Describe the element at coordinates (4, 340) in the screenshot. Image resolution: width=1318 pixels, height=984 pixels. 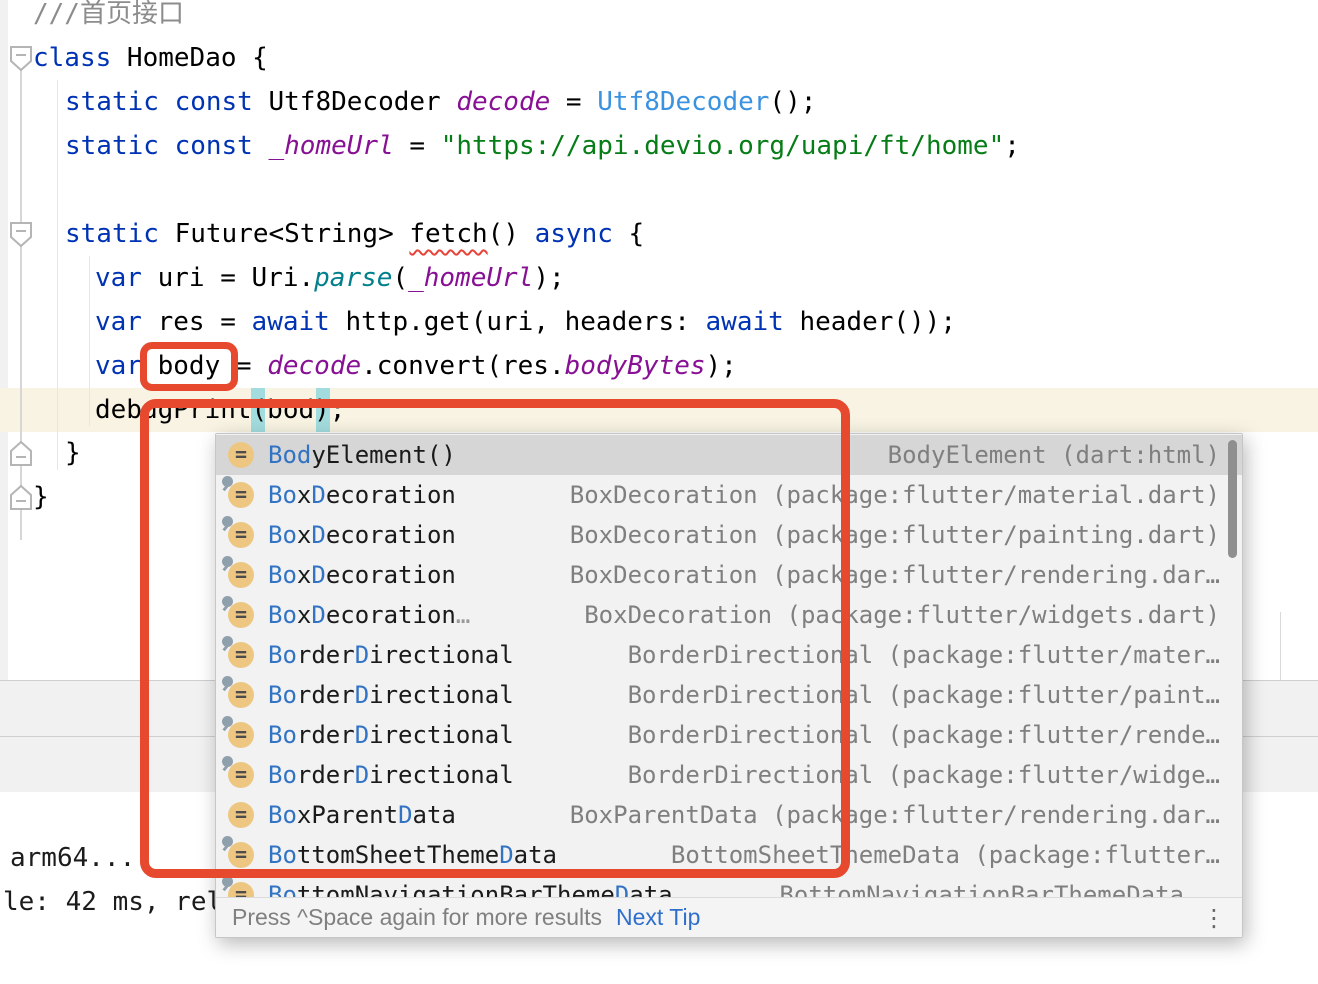
I see `editor-gutter` at that location.